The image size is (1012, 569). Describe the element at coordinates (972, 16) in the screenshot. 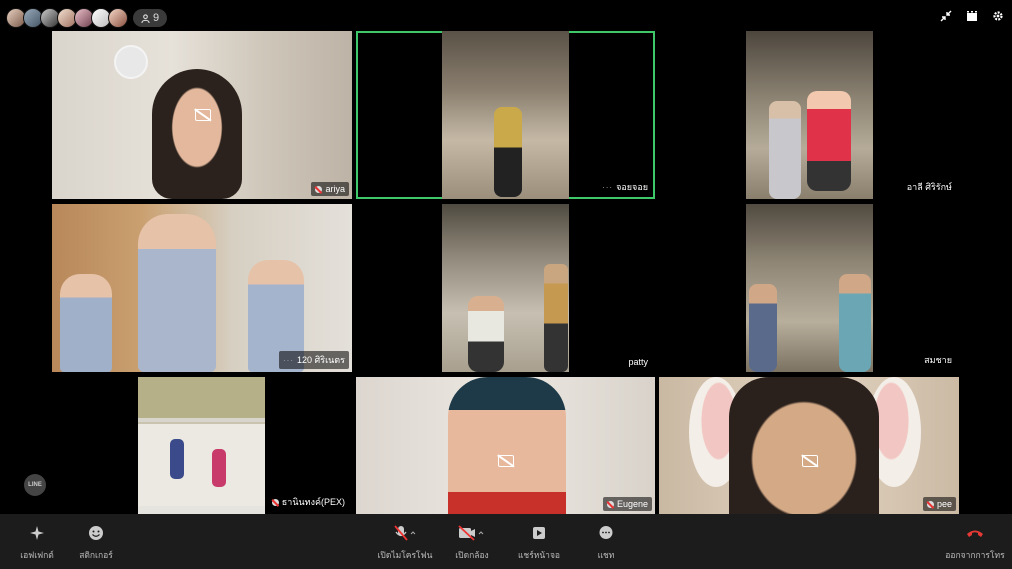

I see `grid-layout-icon` at that location.